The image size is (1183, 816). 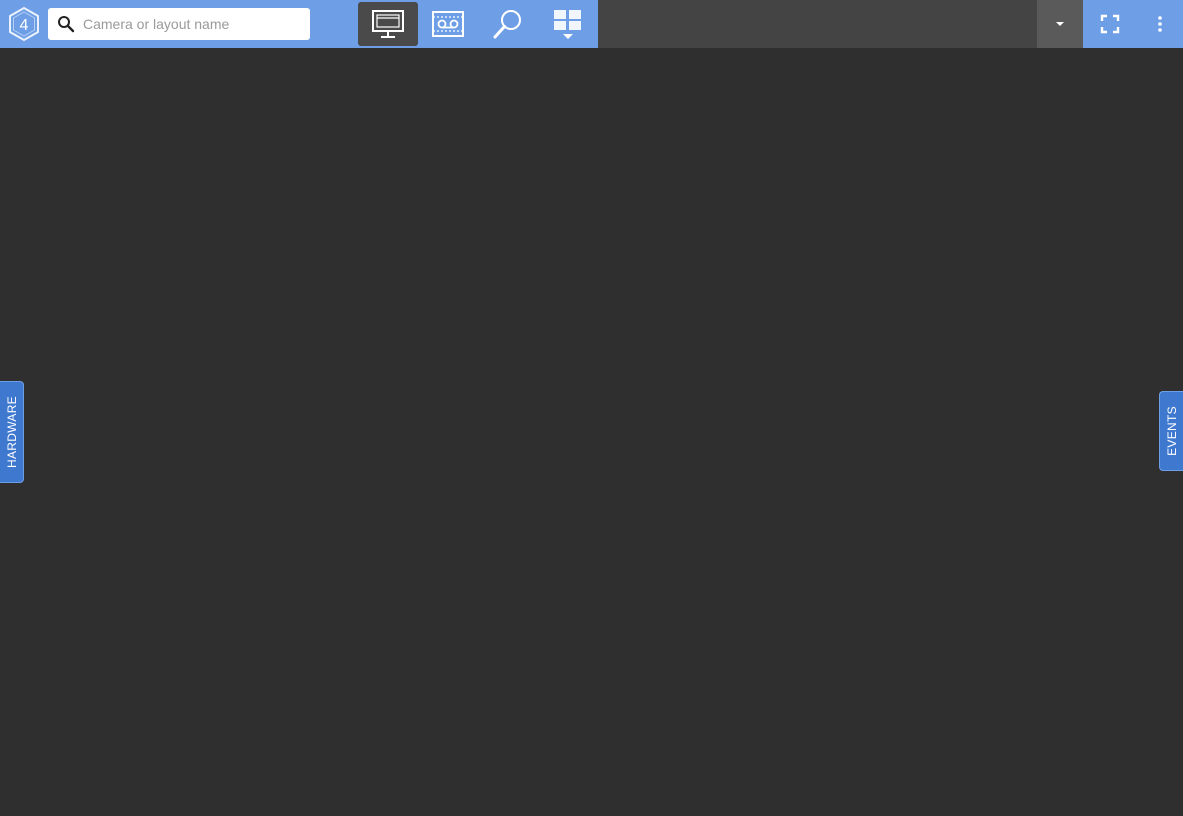 I want to click on hexagon-4-logo-icon: 4, so click(x=24, y=24).